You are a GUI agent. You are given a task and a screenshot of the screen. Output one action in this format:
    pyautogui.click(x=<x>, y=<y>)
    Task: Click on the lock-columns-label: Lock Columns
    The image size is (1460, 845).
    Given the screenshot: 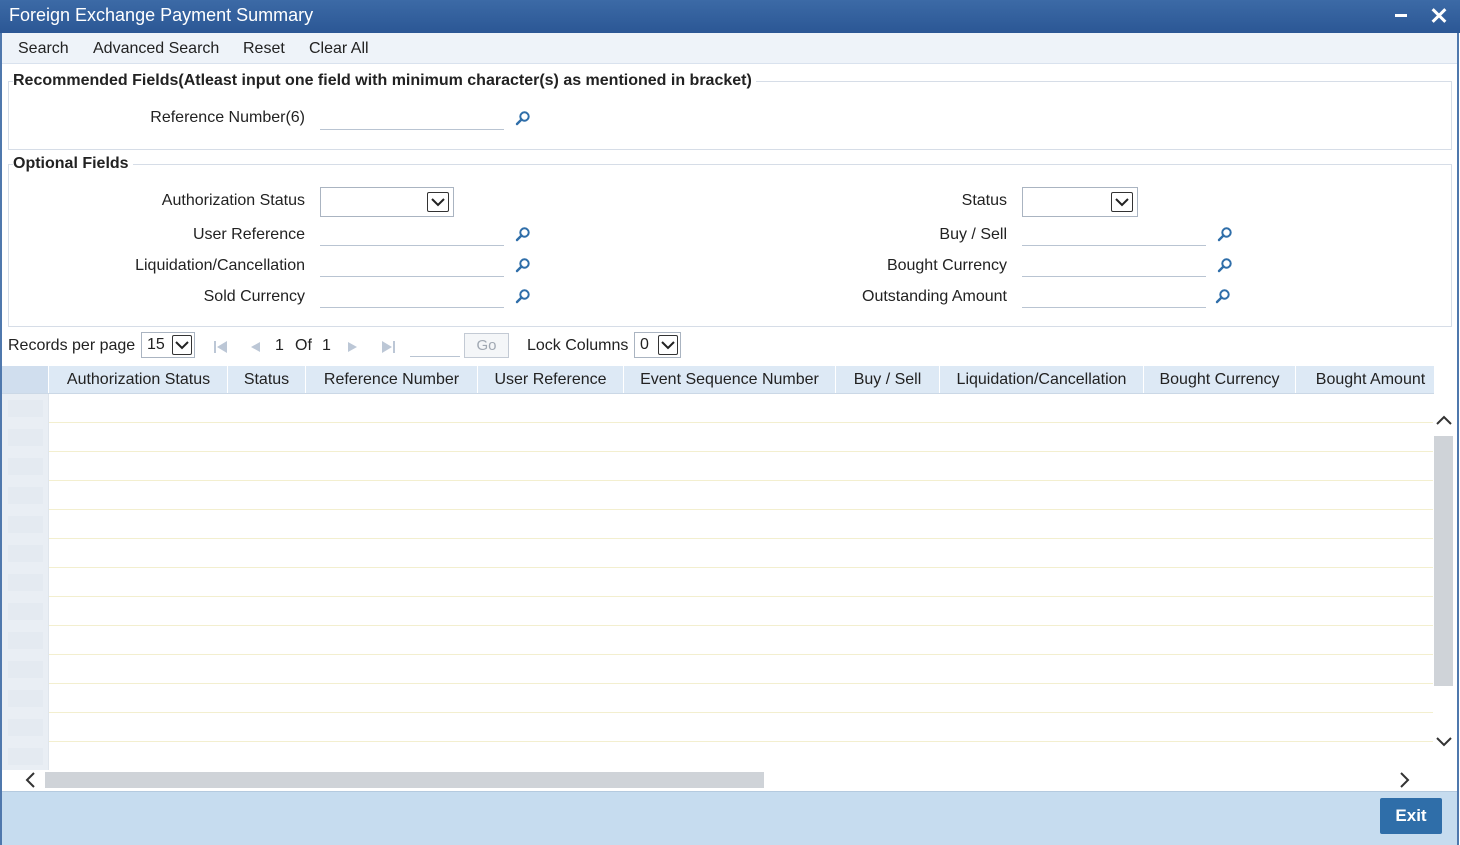 What is the action you would take?
    pyautogui.click(x=578, y=345)
    